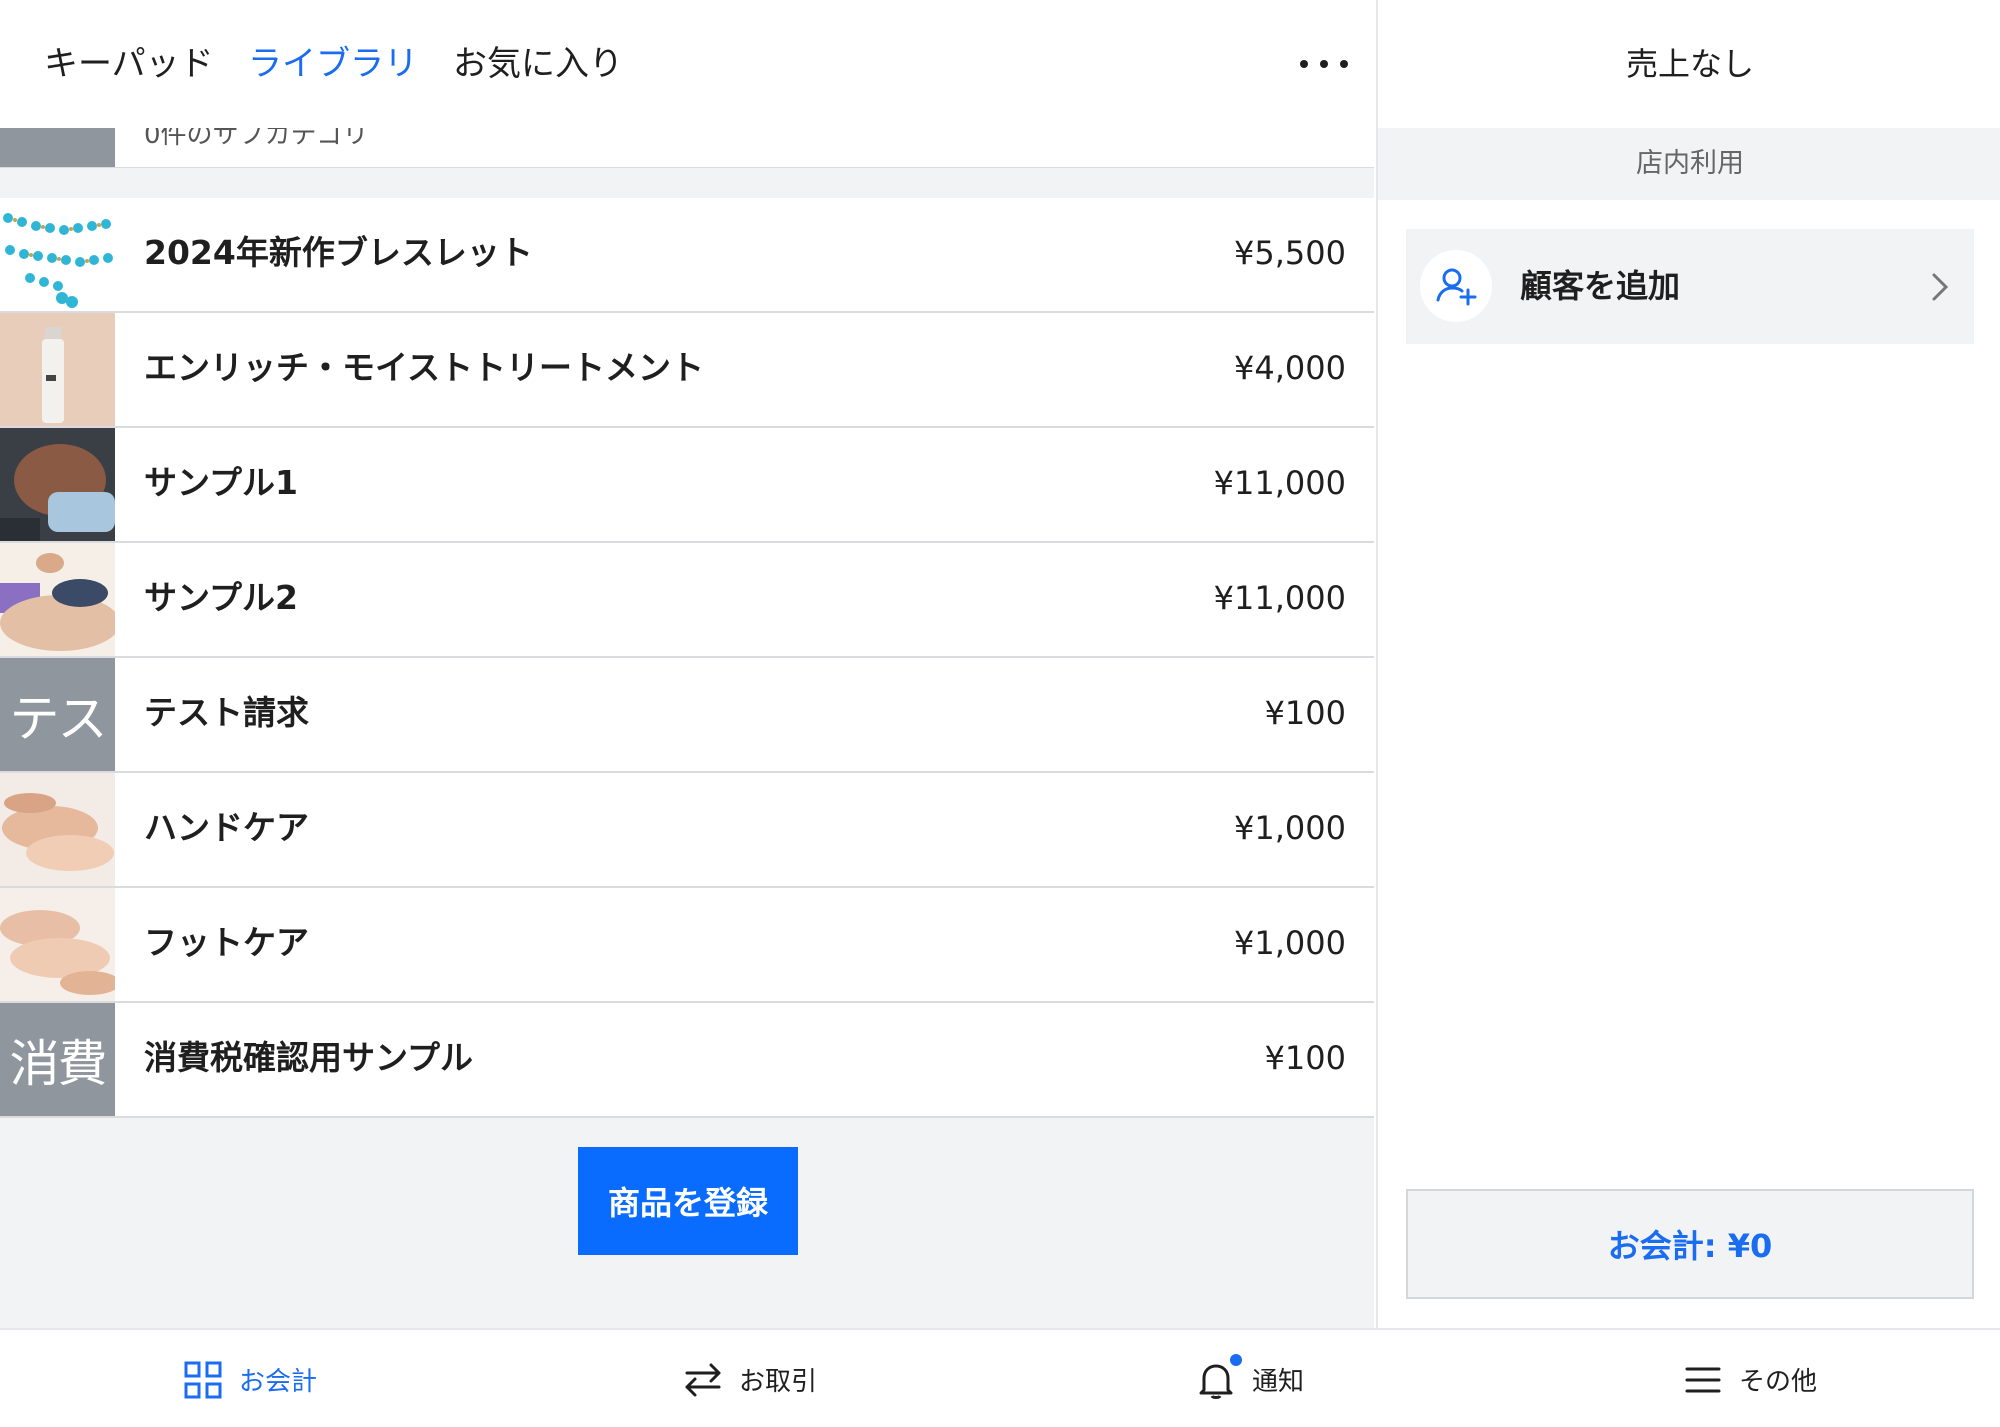 The width and height of the screenshot is (2000, 1427). I want to click on chevron-right-icon, so click(1940, 287).